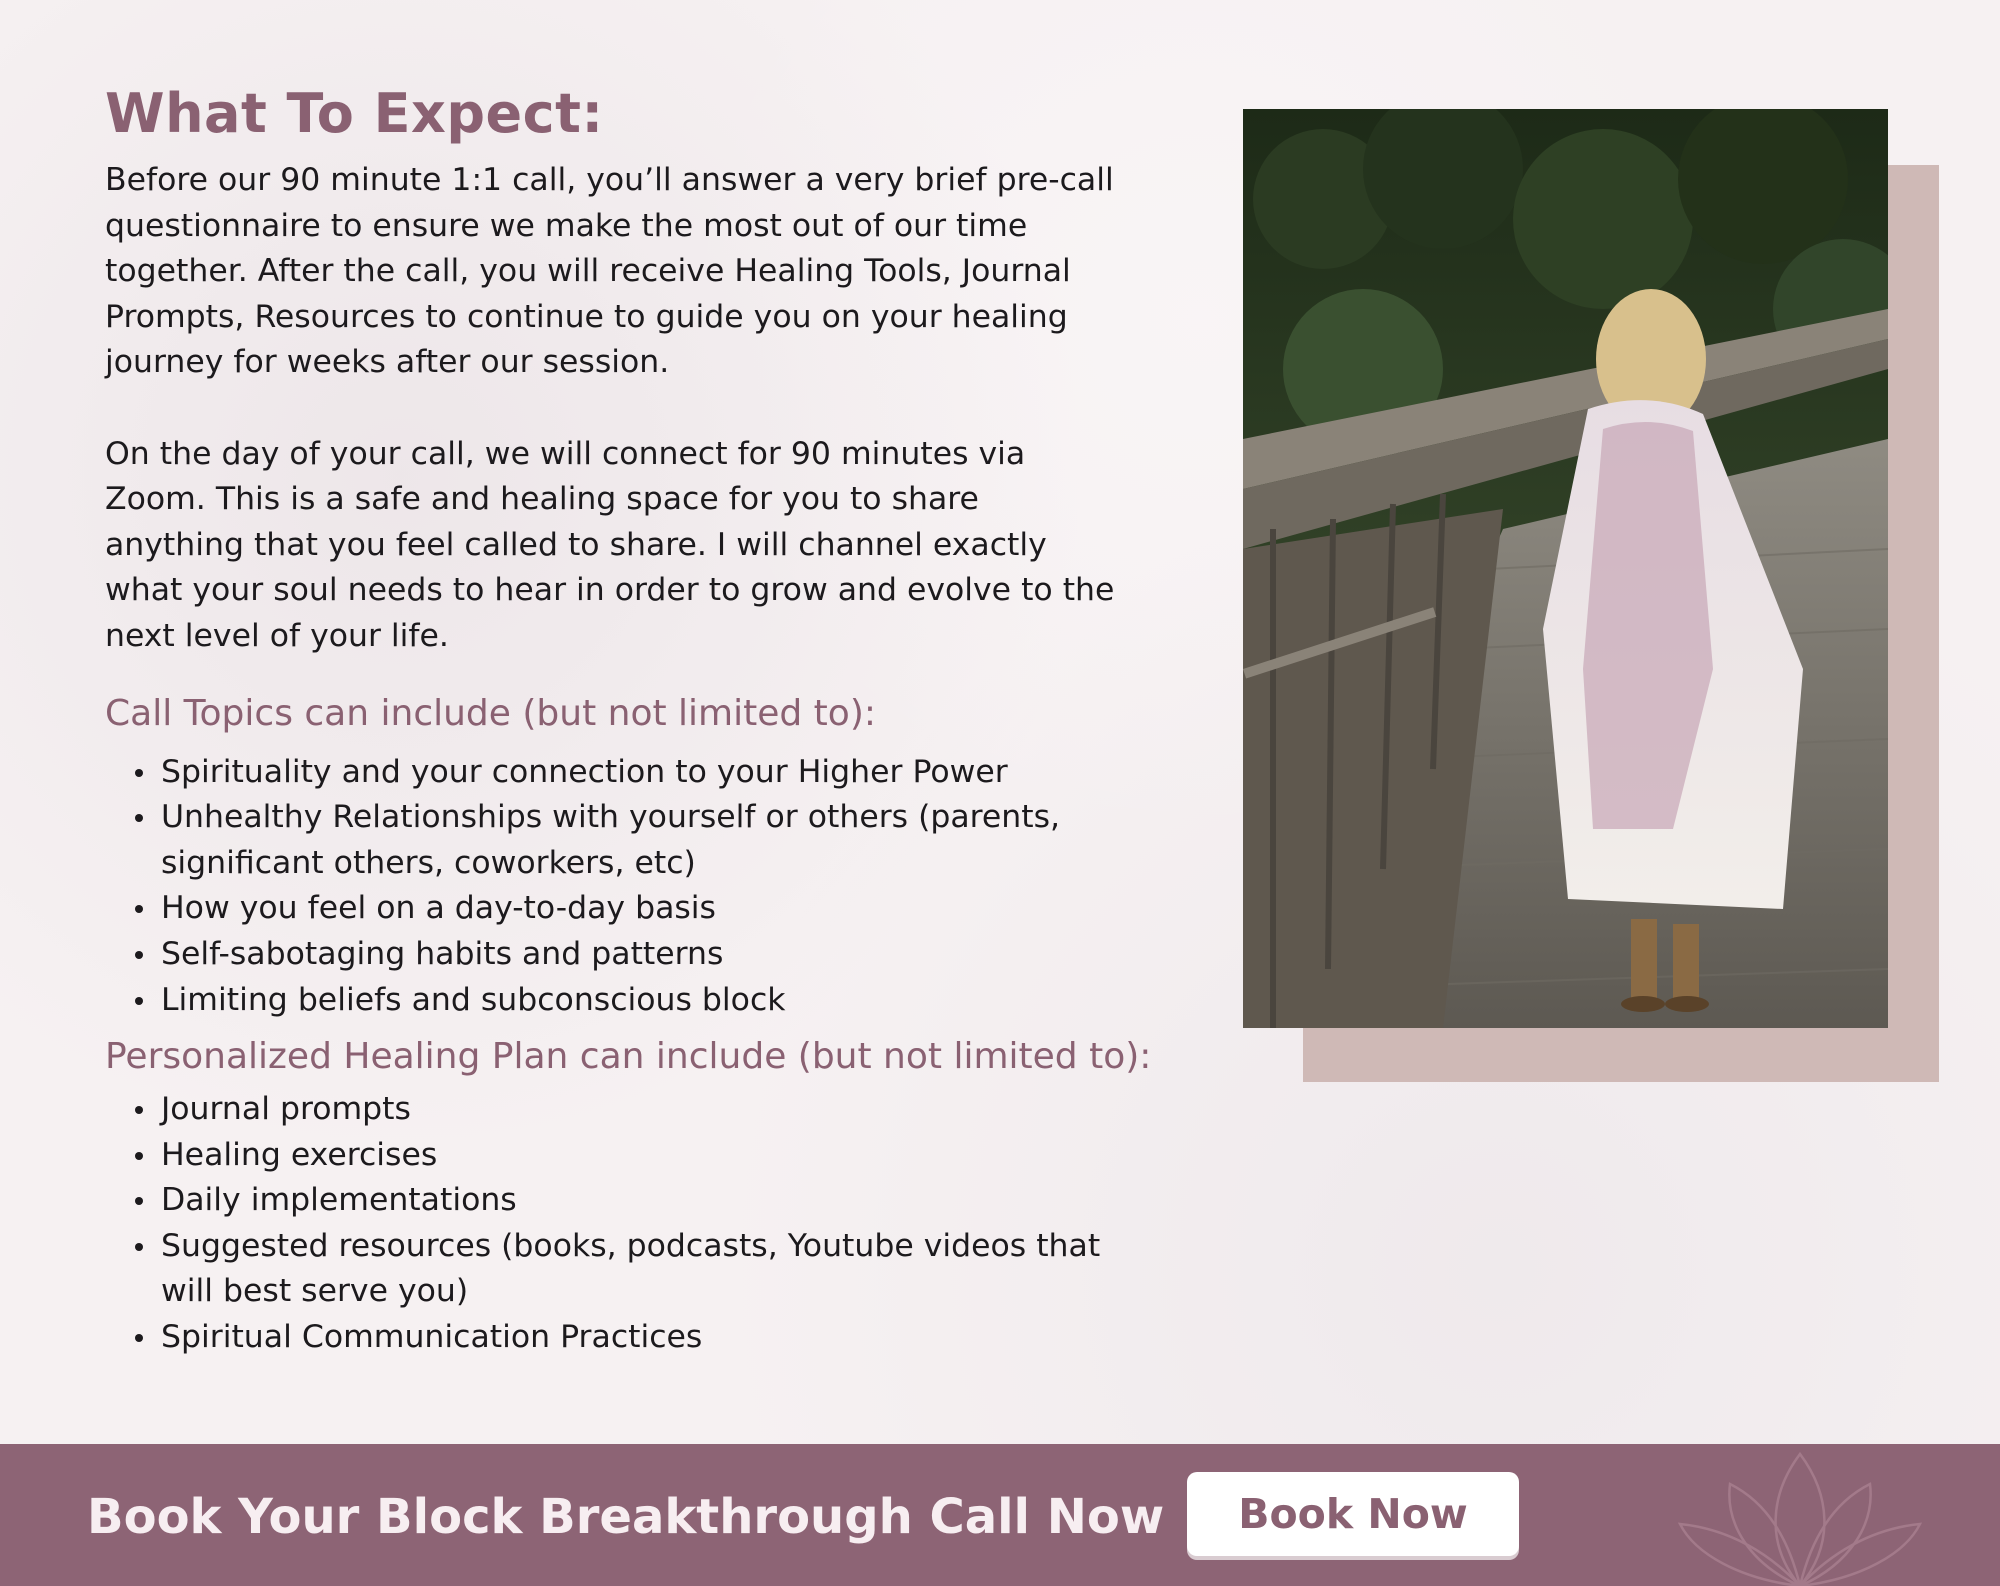 The height and width of the screenshot is (1586, 2000). Describe the element at coordinates (625, 909) in the screenshot. I see `list-item: How you feel on a day-to-day basis` at that location.